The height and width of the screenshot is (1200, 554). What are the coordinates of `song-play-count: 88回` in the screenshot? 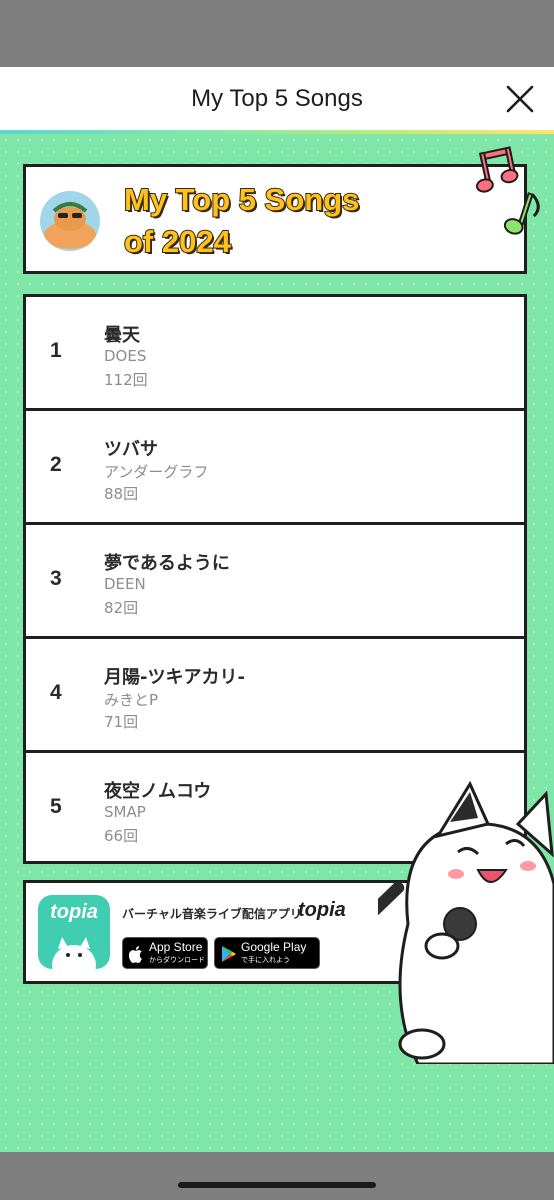 It's located at (121, 494).